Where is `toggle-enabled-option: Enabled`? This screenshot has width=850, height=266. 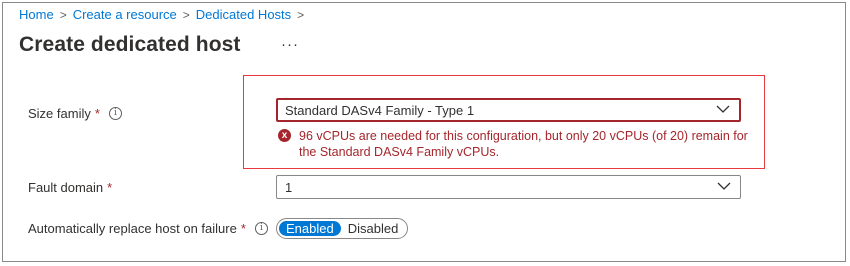
toggle-enabled-option: Enabled is located at coordinates (310, 228).